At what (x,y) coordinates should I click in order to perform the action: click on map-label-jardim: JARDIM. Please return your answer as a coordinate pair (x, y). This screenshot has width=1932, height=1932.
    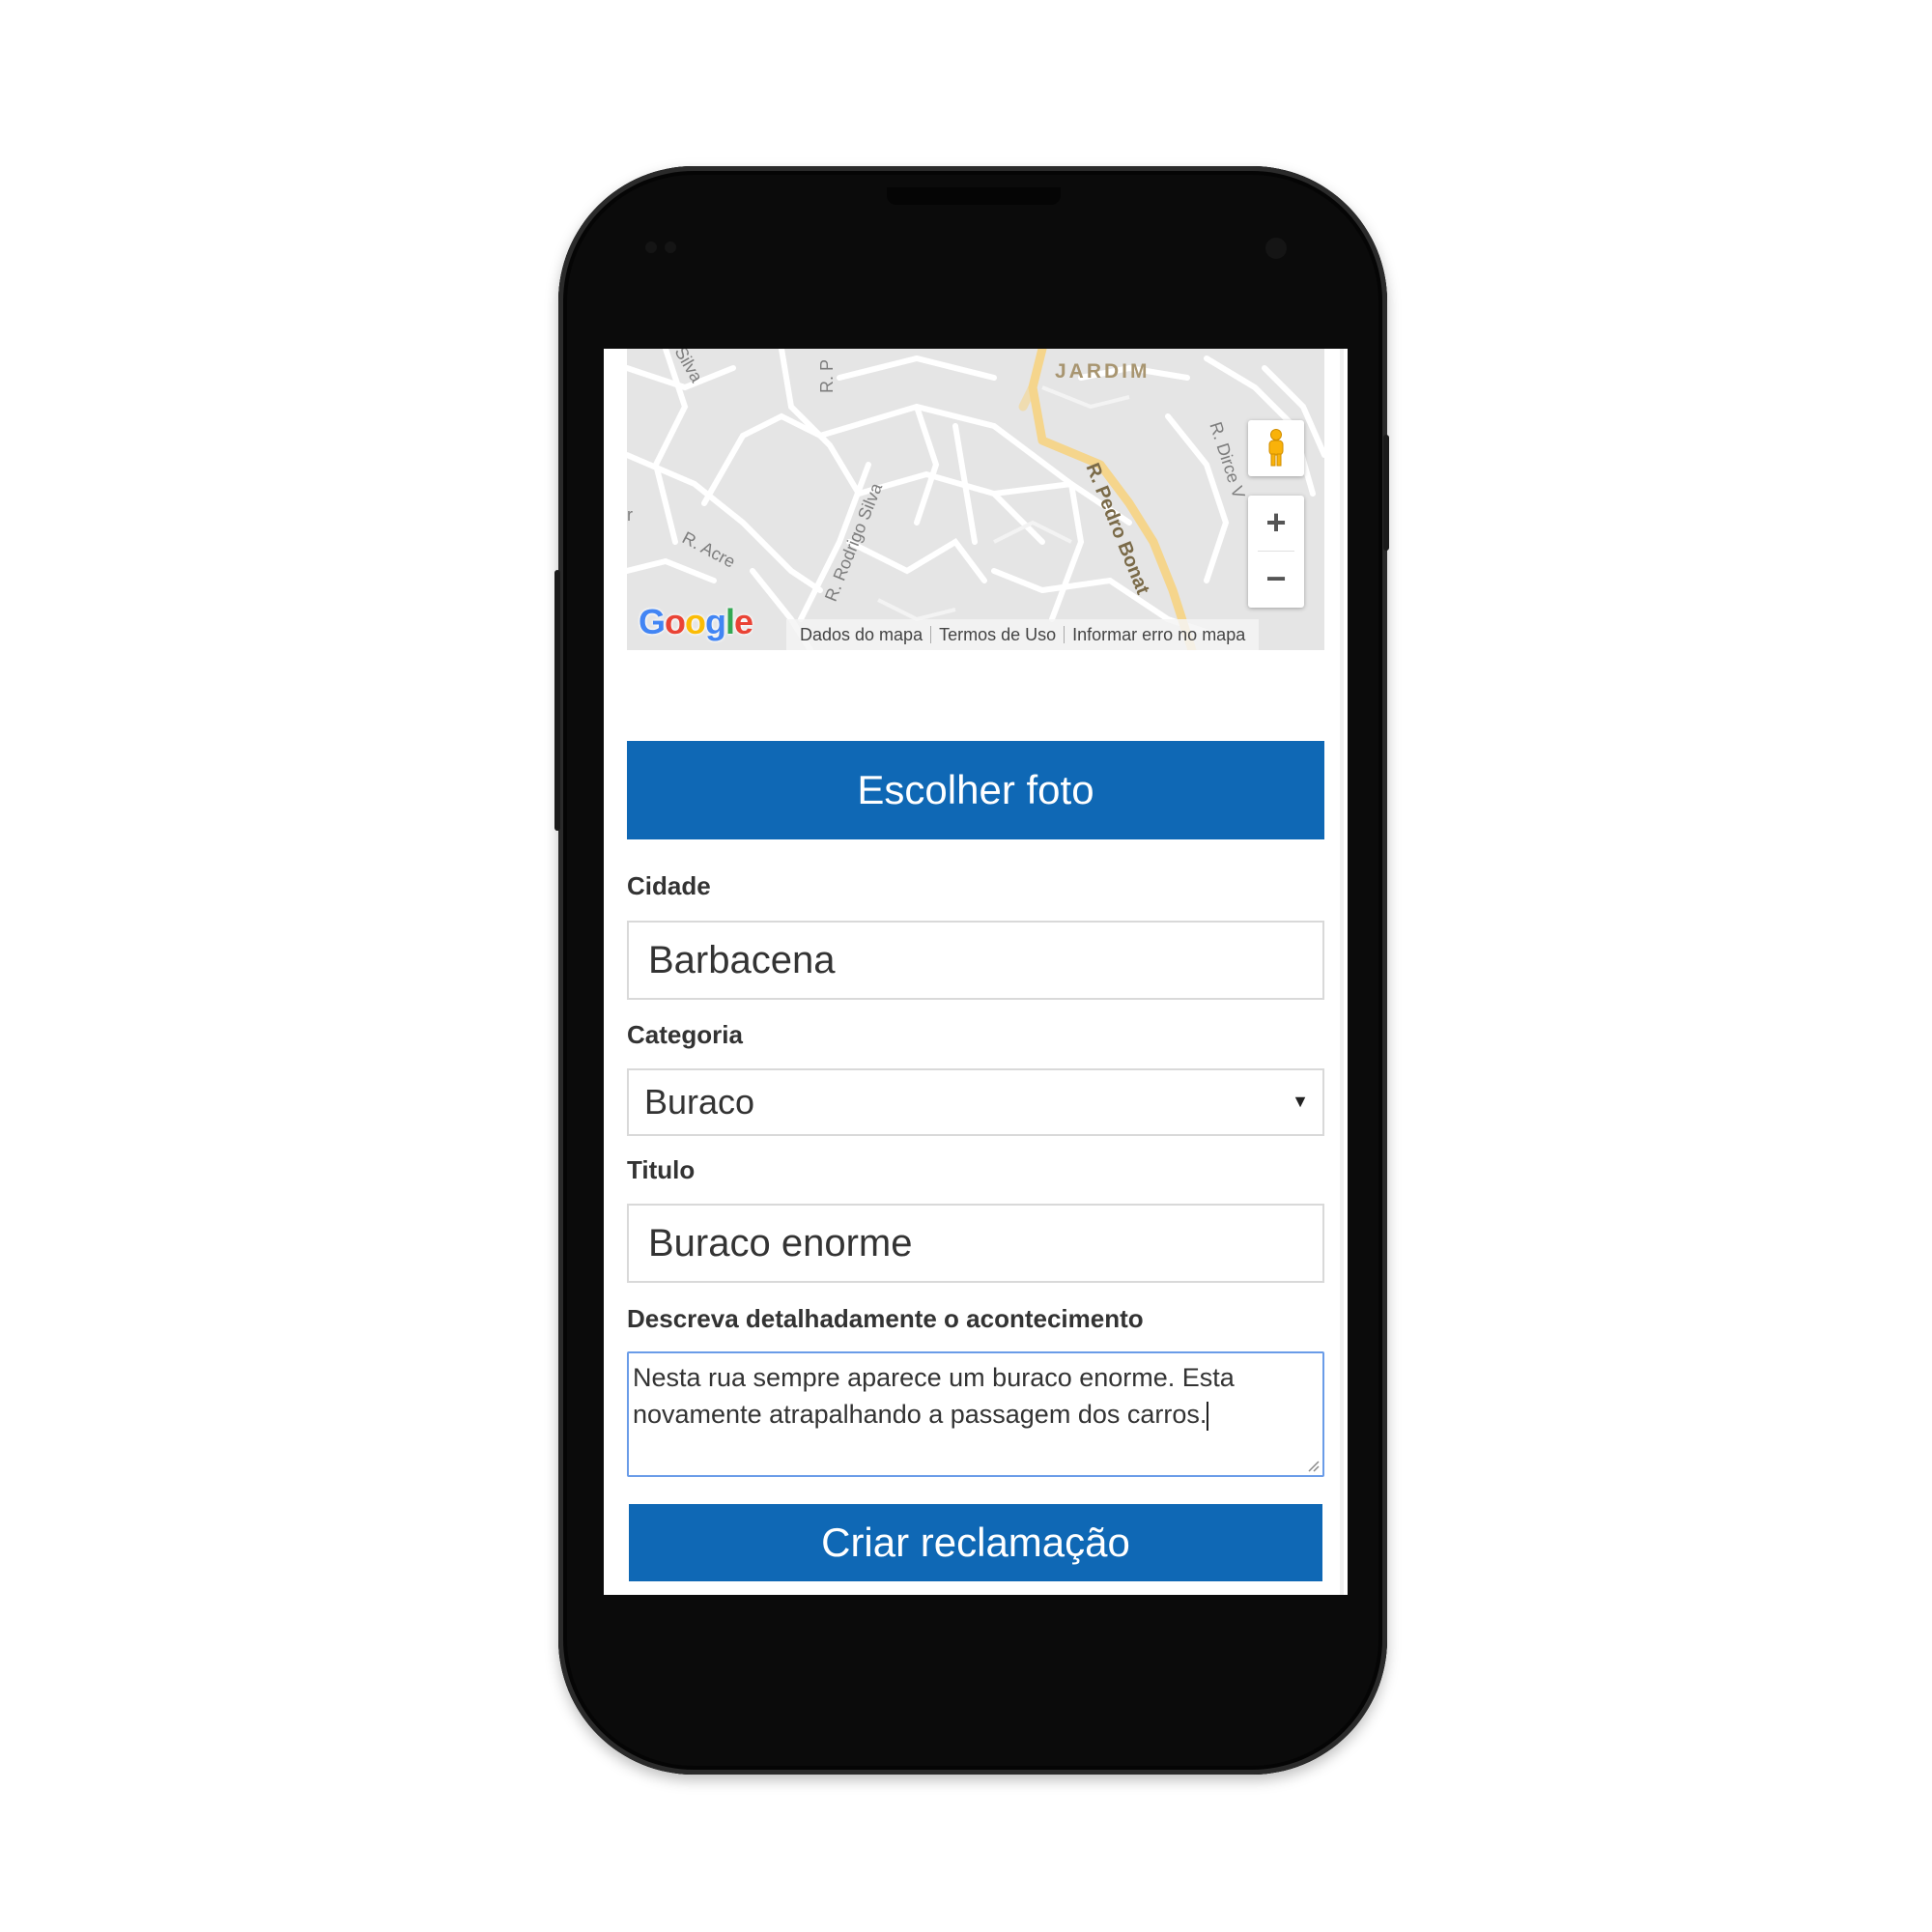
    Looking at the image, I should click on (1103, 371).